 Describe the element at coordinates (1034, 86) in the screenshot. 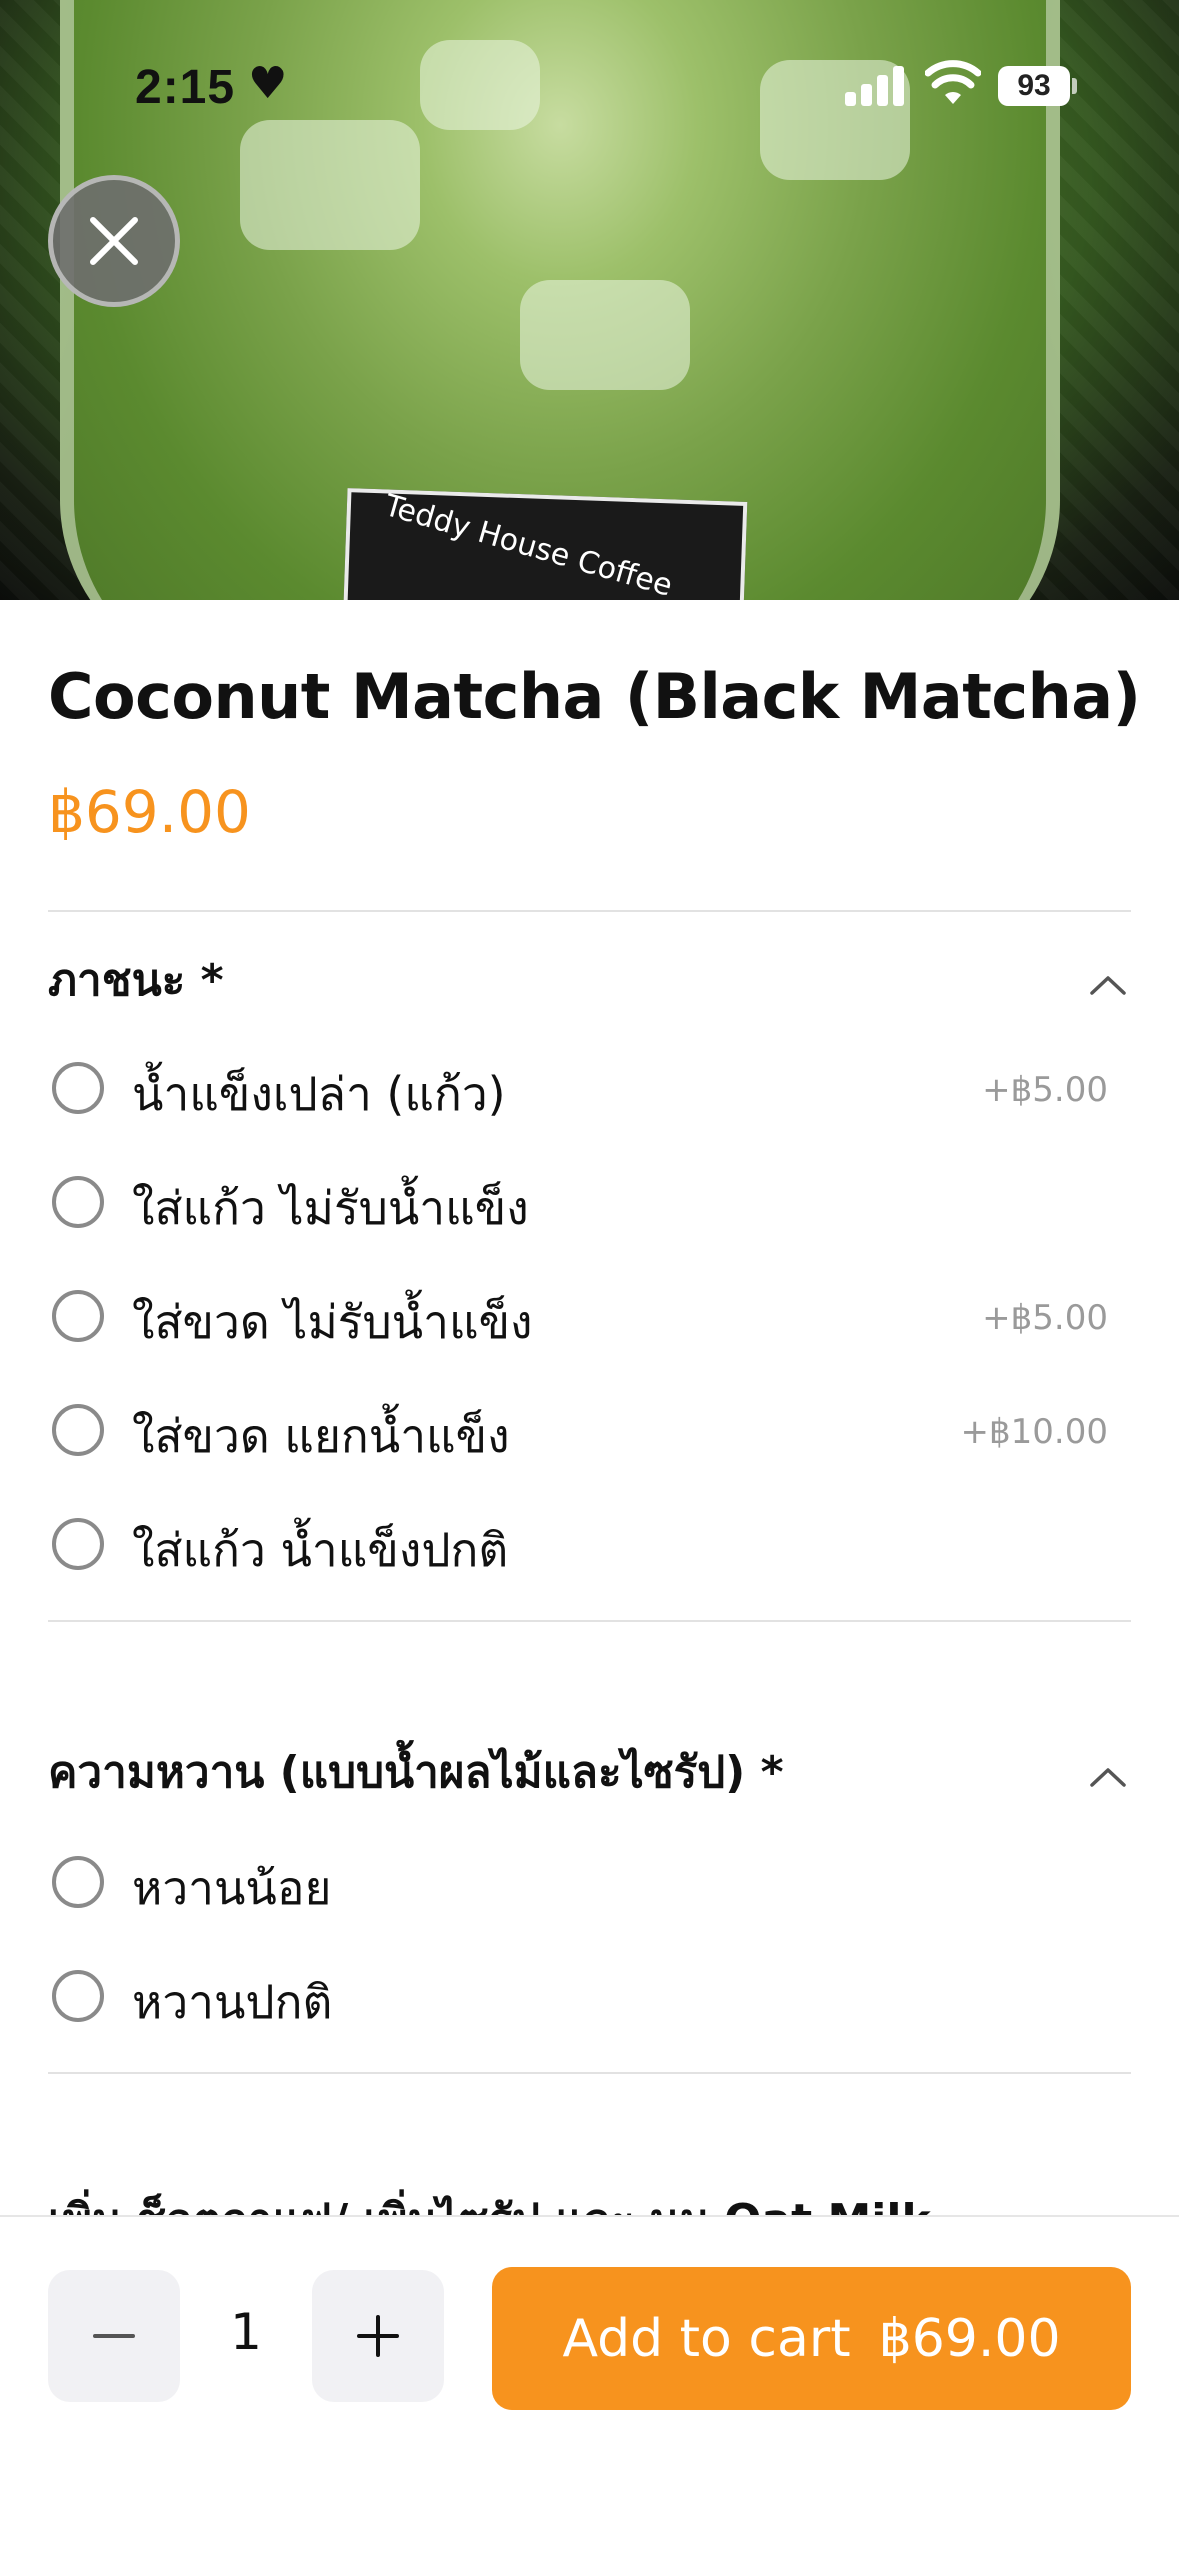

I see `battery-icon: 93` at that location.